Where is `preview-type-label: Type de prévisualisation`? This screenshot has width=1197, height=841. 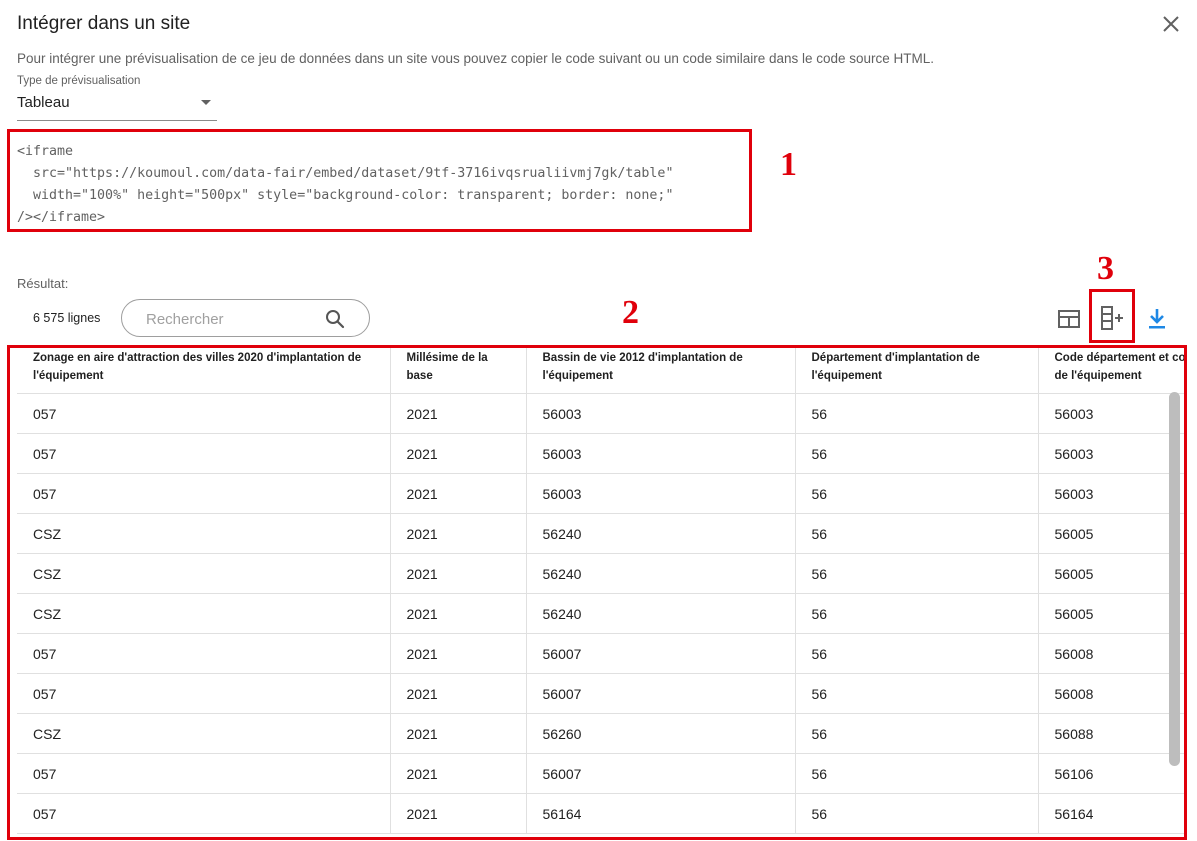
preview-type-label: Type de prévisualisation is located at coordinates (79, 81).